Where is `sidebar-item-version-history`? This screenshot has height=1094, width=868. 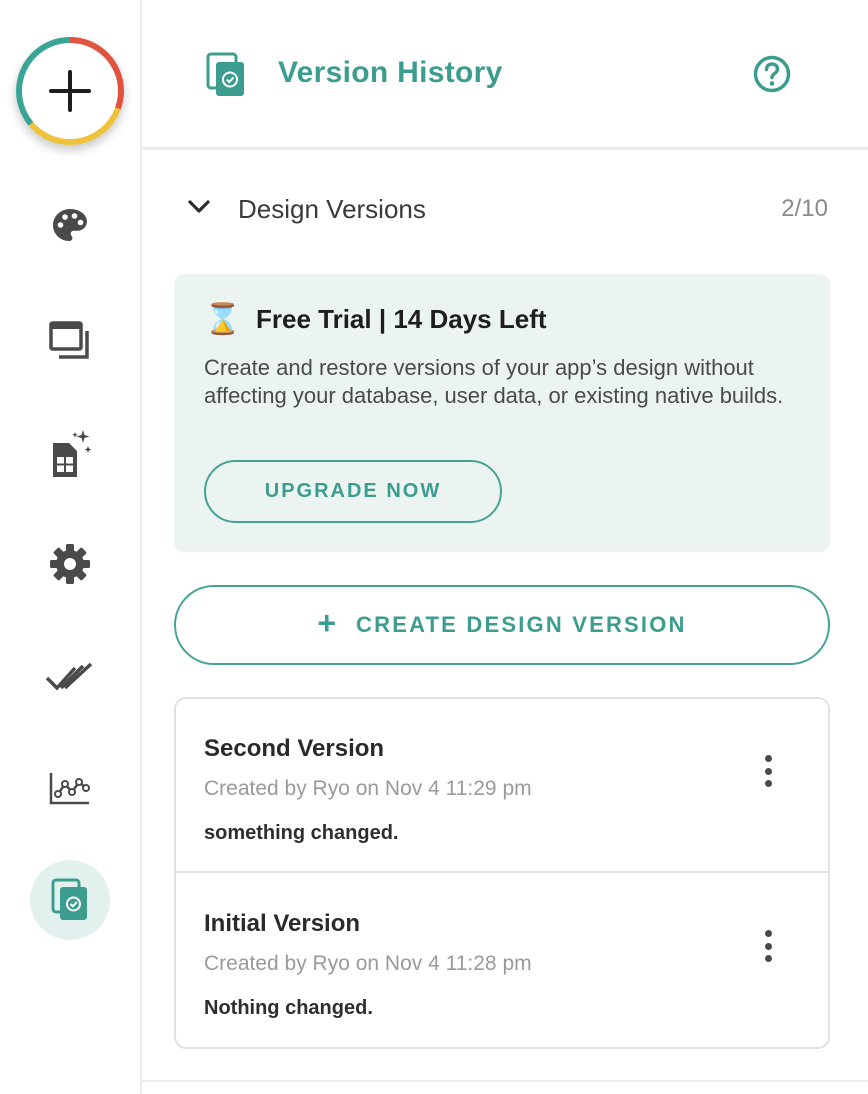
sidebar-item-version-history is located at coordinates (70, 900).